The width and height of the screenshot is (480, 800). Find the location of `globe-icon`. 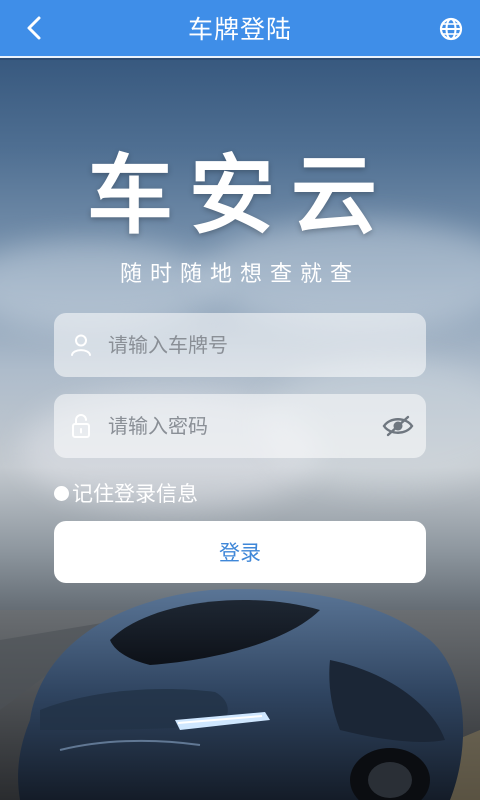

globe-icon is located at coordinates (451, 29).